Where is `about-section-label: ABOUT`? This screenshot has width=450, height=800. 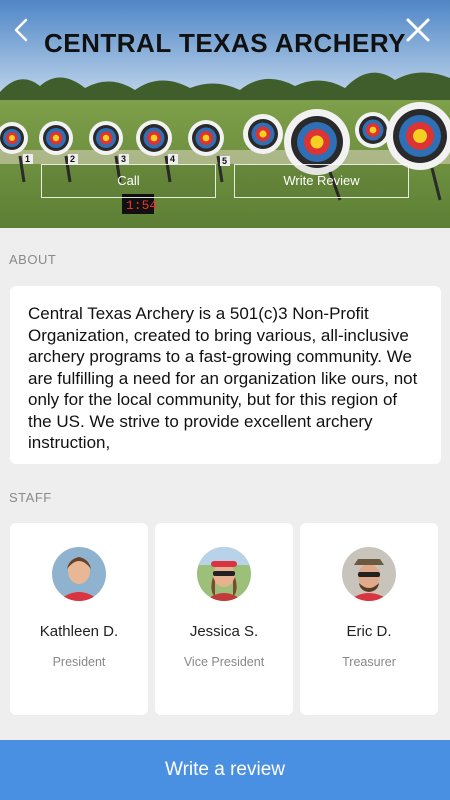 about-section-label: ABOUT is located at coordinates (33, 259).